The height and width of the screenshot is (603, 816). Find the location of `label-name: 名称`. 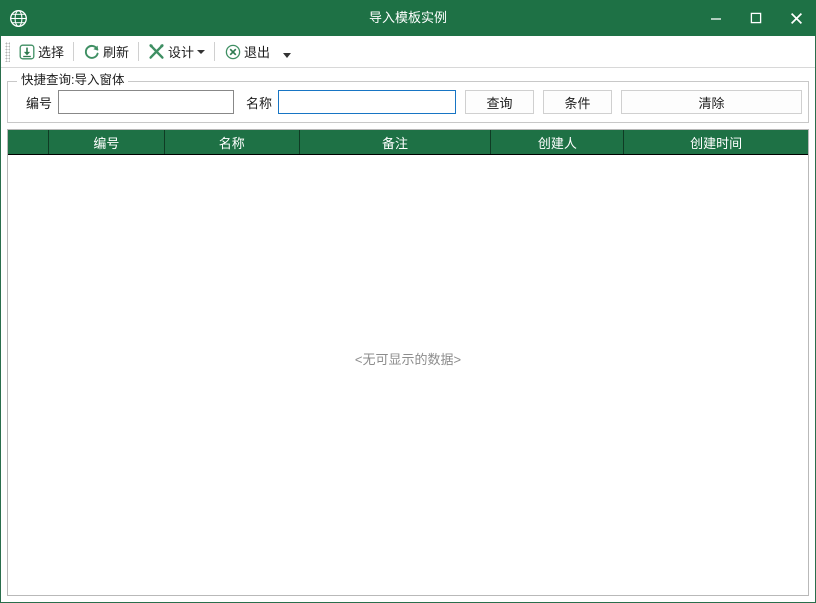

label-name: 名称 is located at coordinates (259, 103).